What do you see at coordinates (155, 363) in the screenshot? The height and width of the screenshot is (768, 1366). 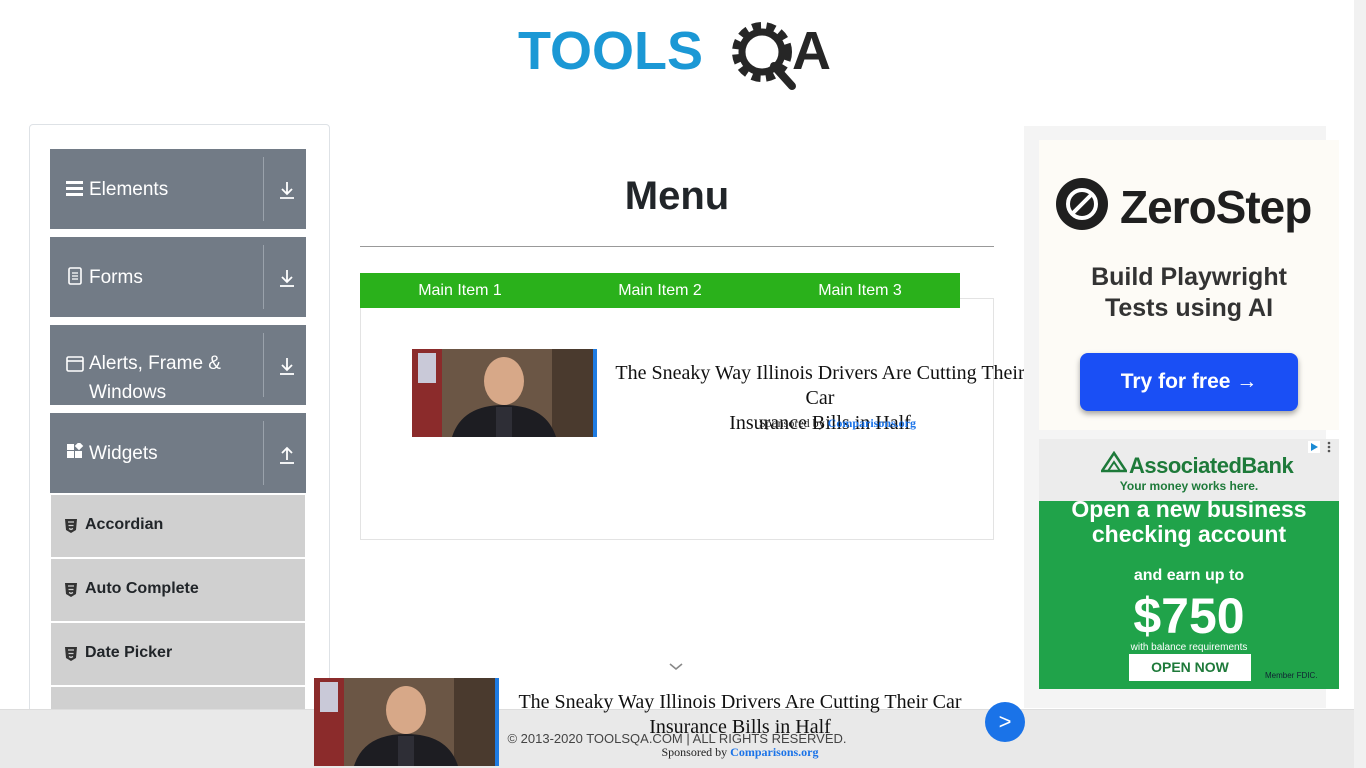 I see `group-label-line1: Alerts, Frame &` at bounding box center [155, 363].